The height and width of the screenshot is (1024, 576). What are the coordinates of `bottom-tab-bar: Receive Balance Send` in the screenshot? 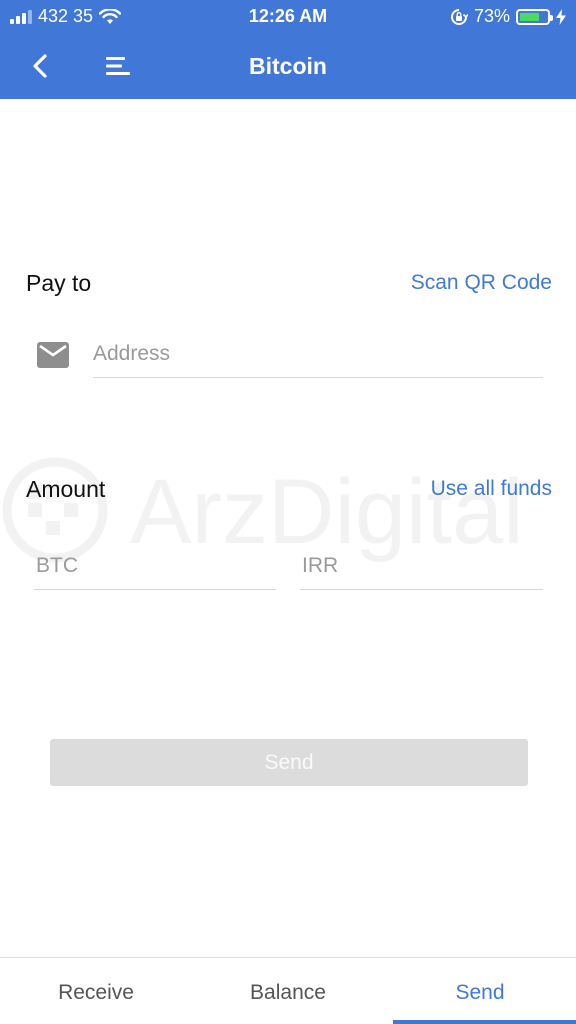 It's located at (288, 990).